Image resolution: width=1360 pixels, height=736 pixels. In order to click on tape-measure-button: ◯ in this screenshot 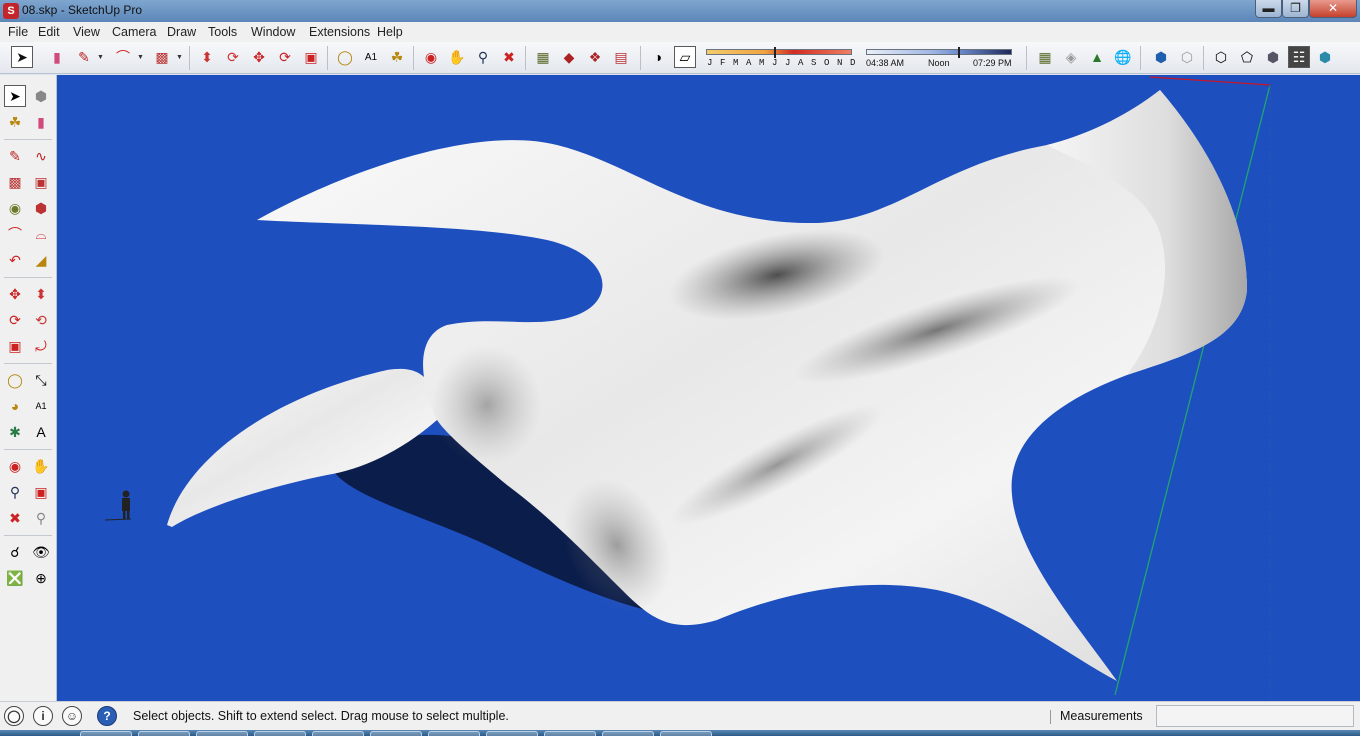, I will do `click(345, 57)`.